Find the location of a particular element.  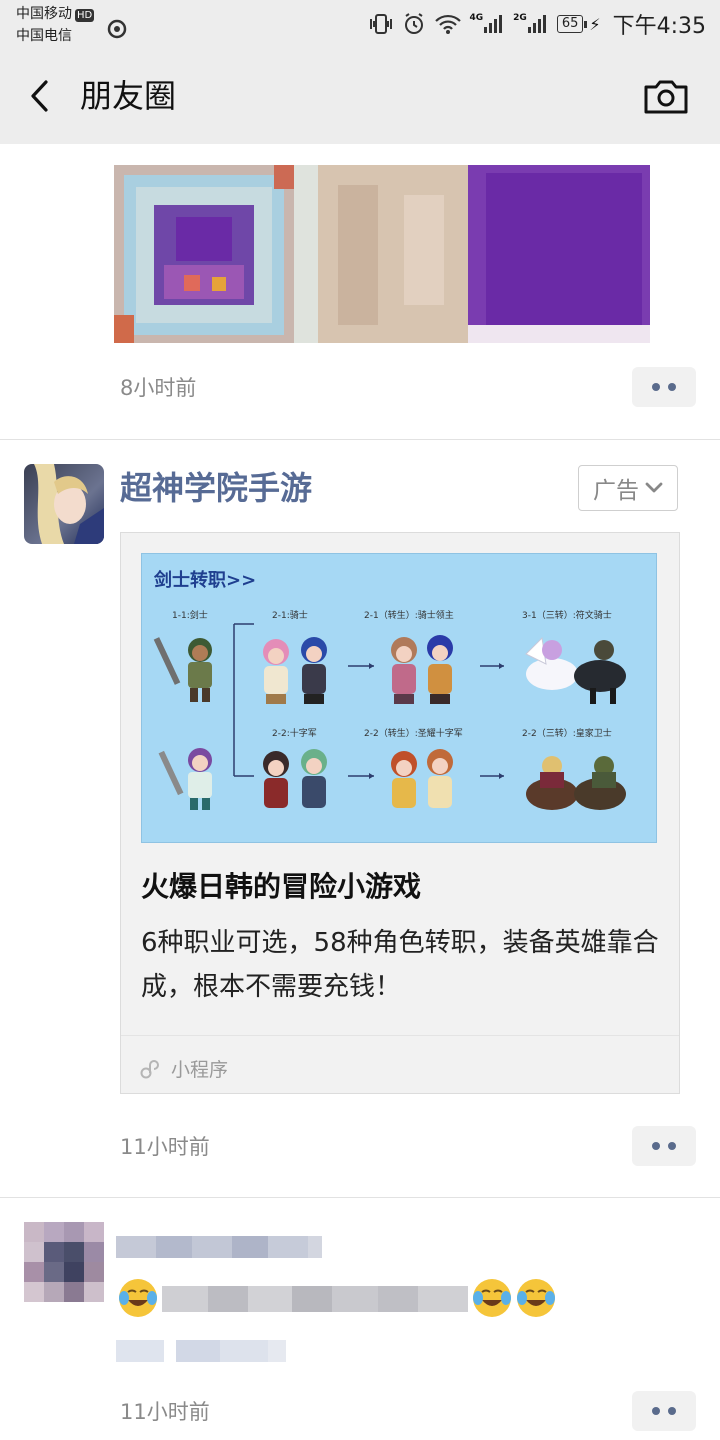

sprite-holy-crusader is located at coordinates (422, 778).